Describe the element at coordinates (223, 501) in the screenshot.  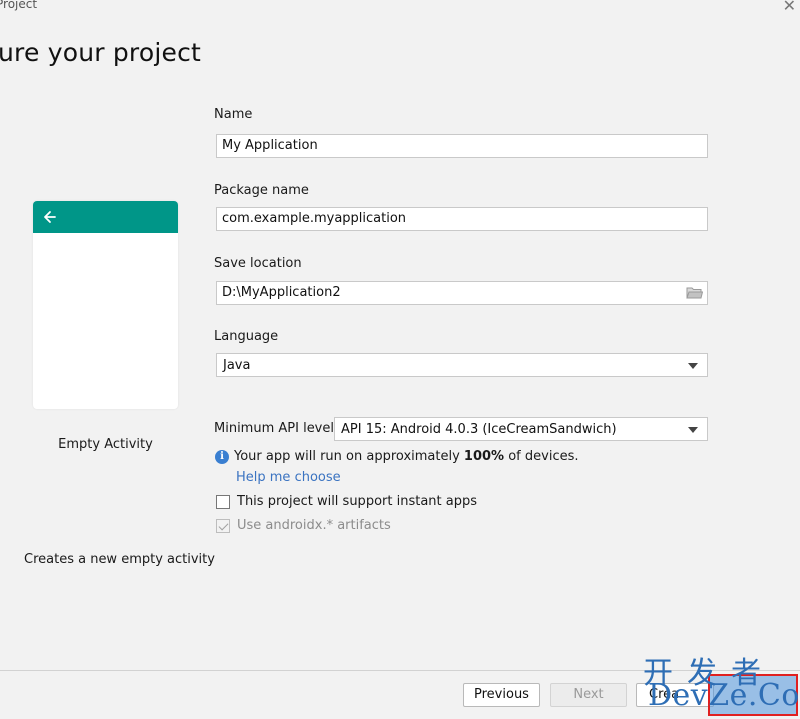
I see `instant-apps-checkbox` at that location.